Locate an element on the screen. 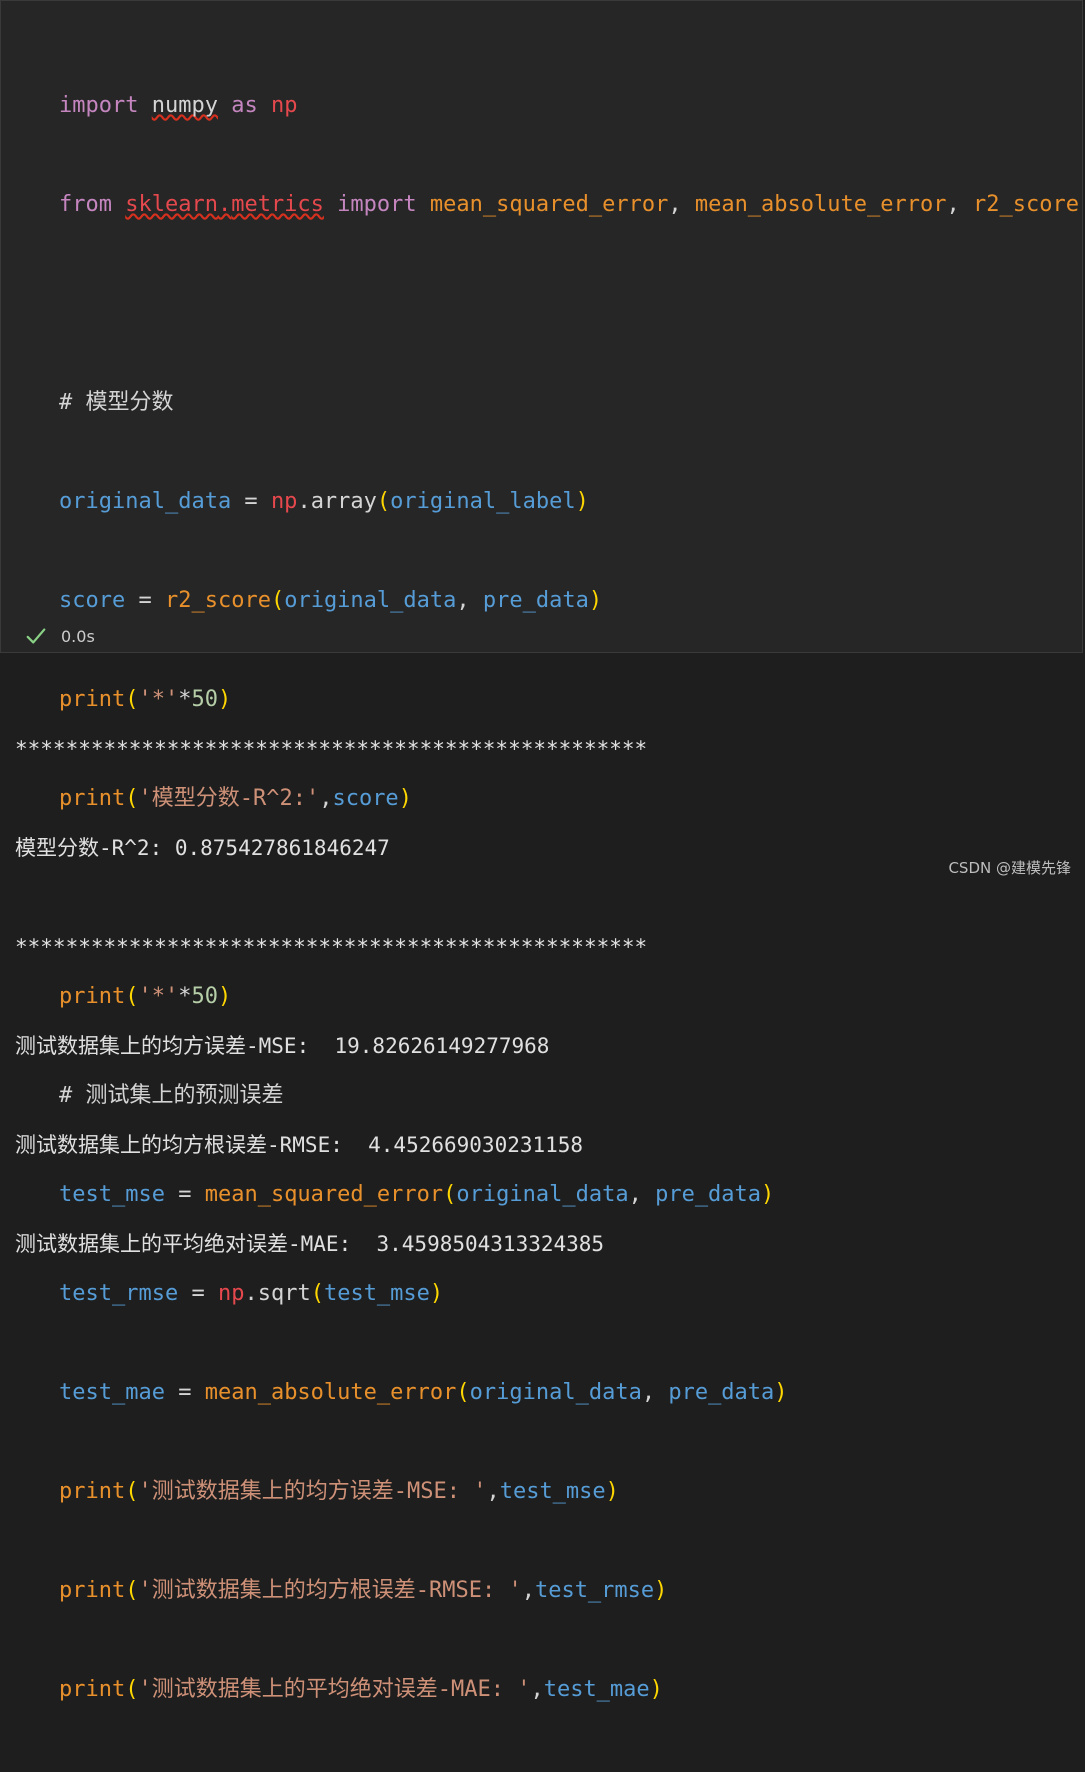  import-mse: mean_squared_error is located at coordinates (549, 204).